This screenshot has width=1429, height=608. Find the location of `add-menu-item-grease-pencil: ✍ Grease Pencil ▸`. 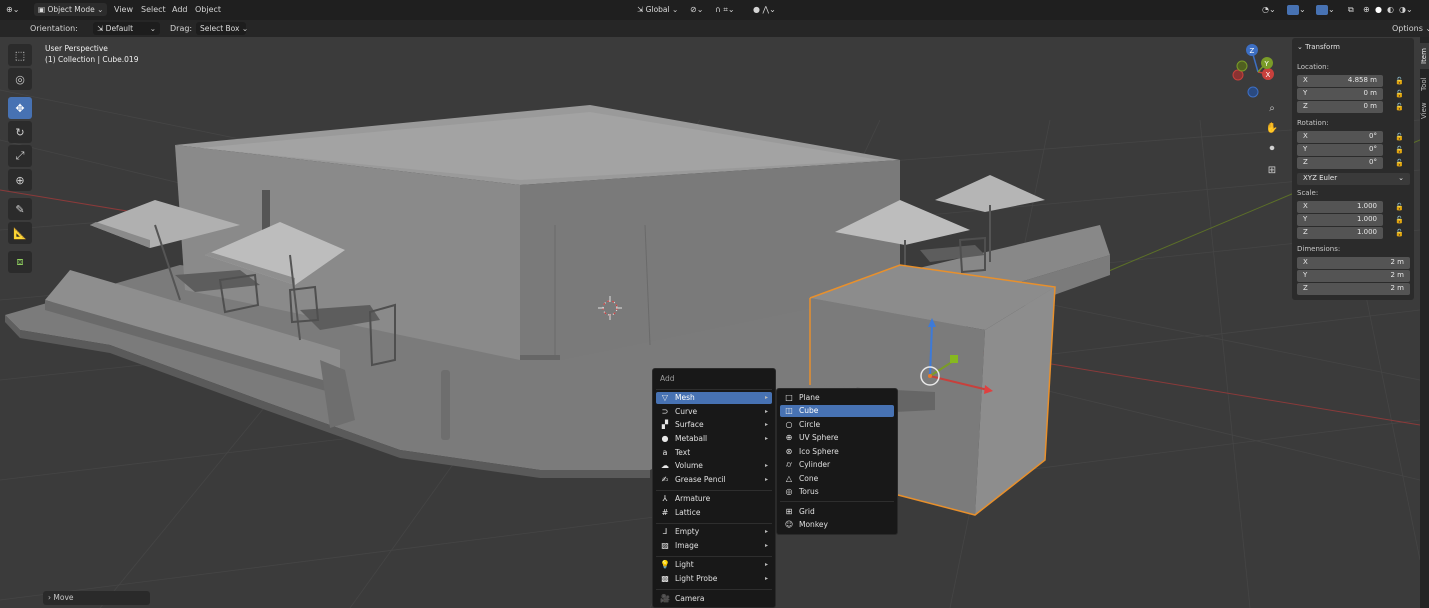

add-menu-item-grease-pencil: ✍ Grease Pencil ▸ is located at coordinates (714, 480).